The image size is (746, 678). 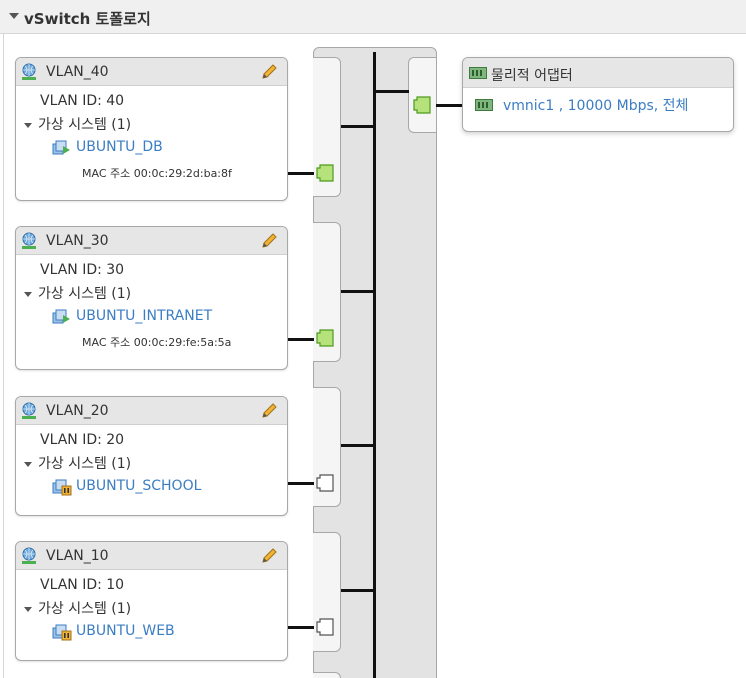 I want to click on port-group-header: VLAN_30, so click(x=151, y=241).